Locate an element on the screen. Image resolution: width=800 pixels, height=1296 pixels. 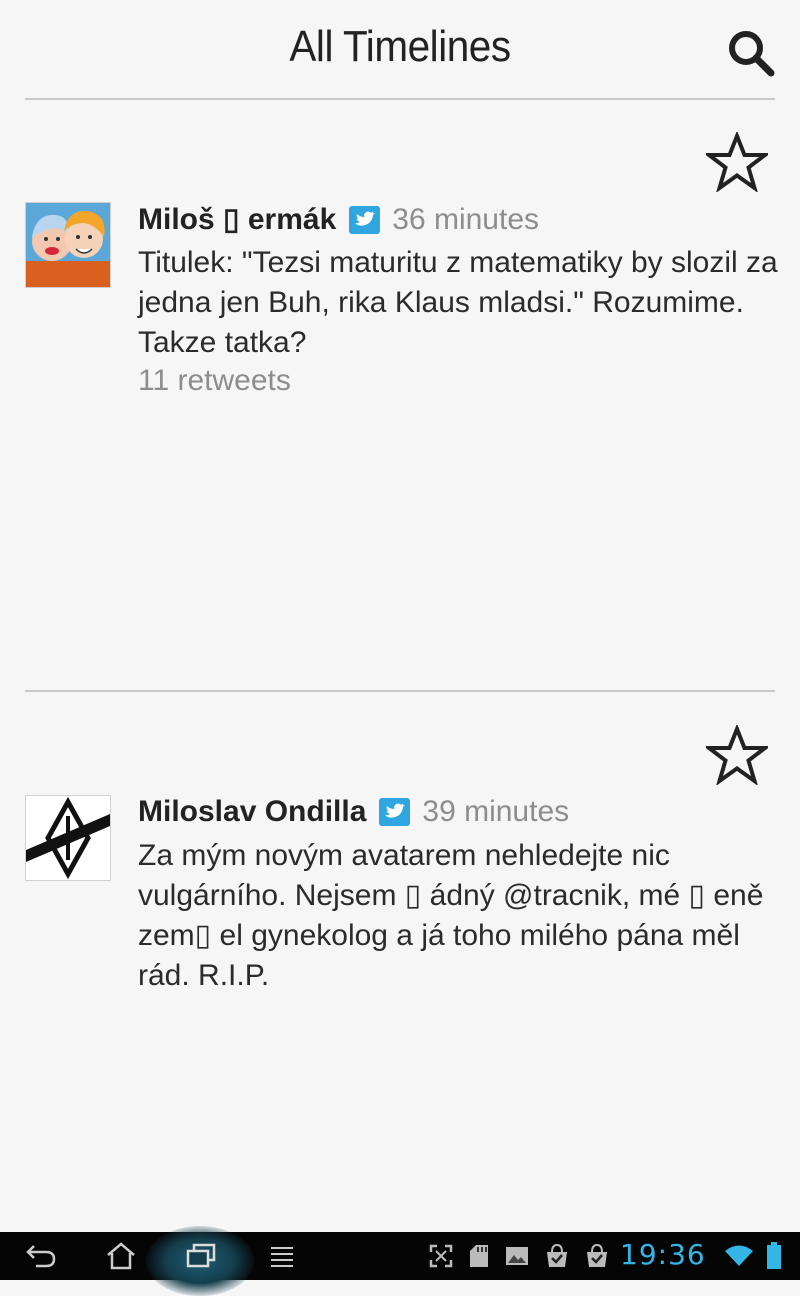
system-navigation-bar: 19:36 is located at coordinates (400, 1261).